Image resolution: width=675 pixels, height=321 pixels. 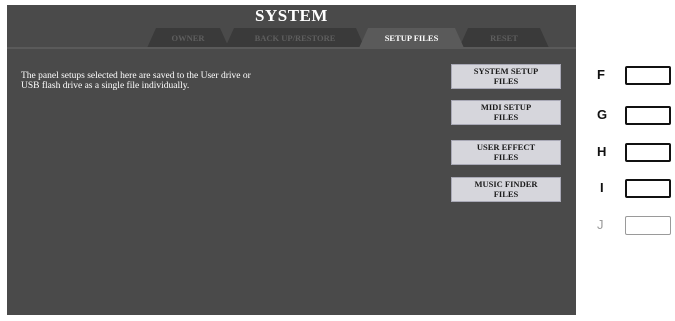 I want to click on tab-bar: OWNER BACK UP/RESTORE SETUP FILES RESET, so click(x=291, y=38).